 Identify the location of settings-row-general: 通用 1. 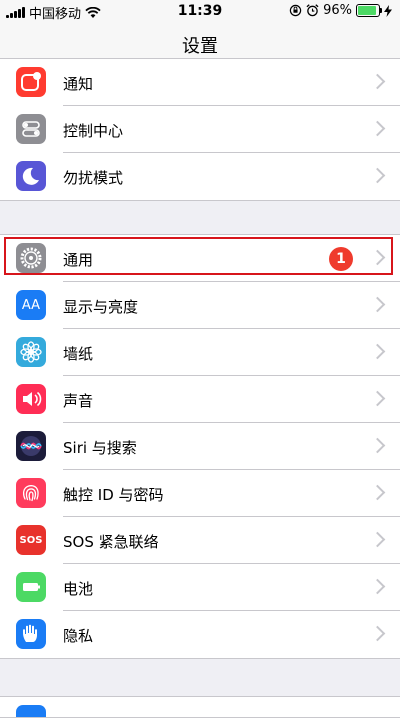
(200, 258).